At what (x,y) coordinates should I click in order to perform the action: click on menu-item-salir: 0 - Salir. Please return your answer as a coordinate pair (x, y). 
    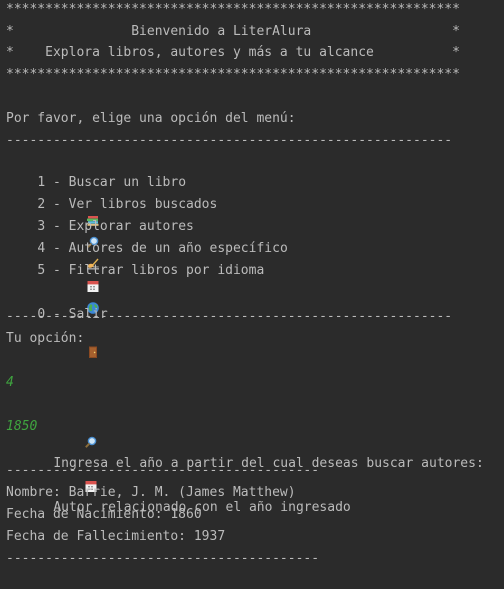
    Looking at the image, I should click on (57, 321).